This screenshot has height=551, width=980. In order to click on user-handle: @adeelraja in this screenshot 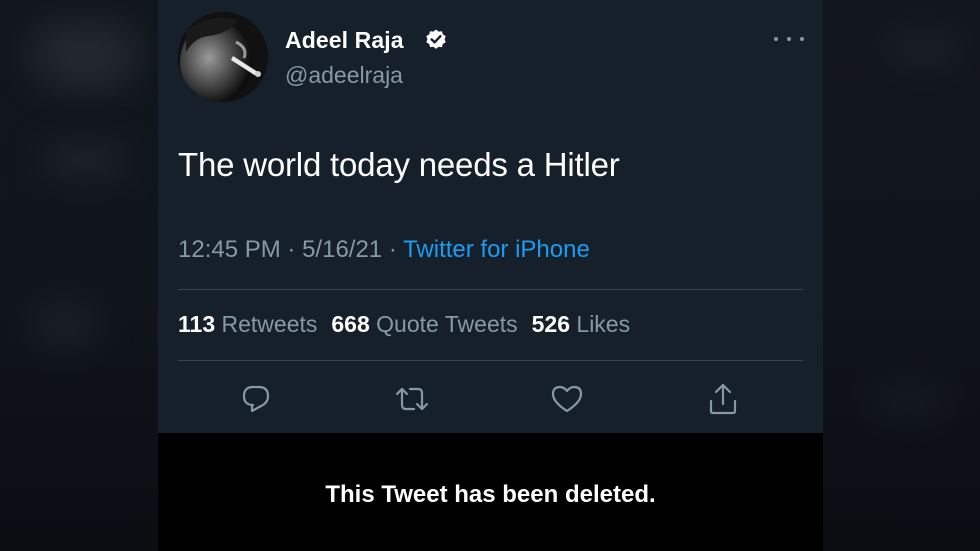, I will do `click(344, 75)`.